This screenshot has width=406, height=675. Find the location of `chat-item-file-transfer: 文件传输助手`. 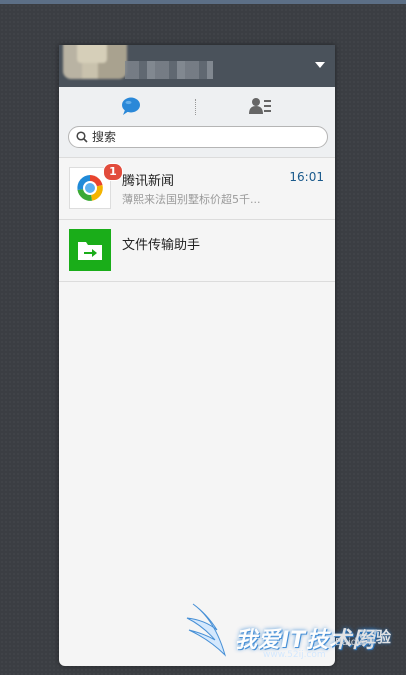

chat-item-file-transfer: 文件传输助手 is located at coordinates (197, 251).